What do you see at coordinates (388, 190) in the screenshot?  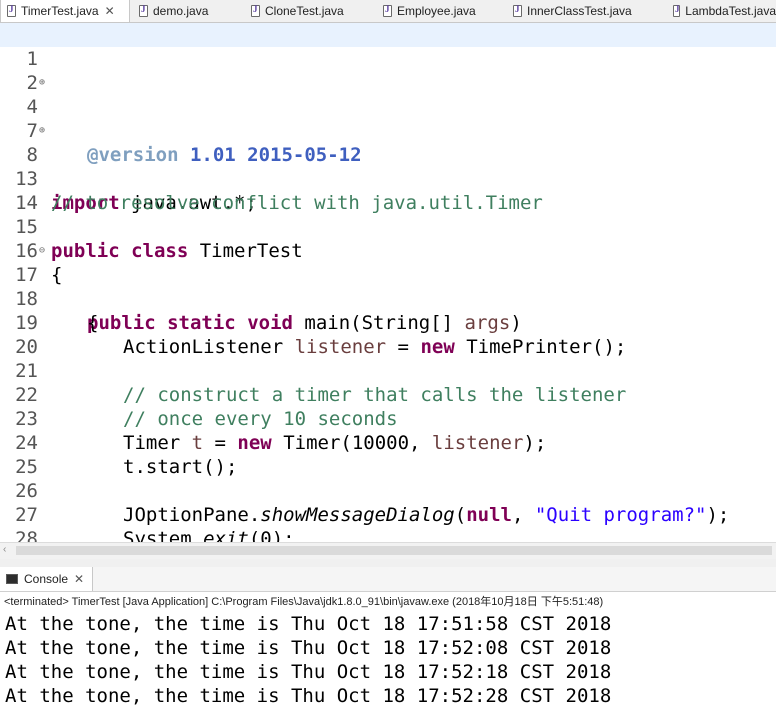 I see `code-line: 14` at bounding box center [388, 190].